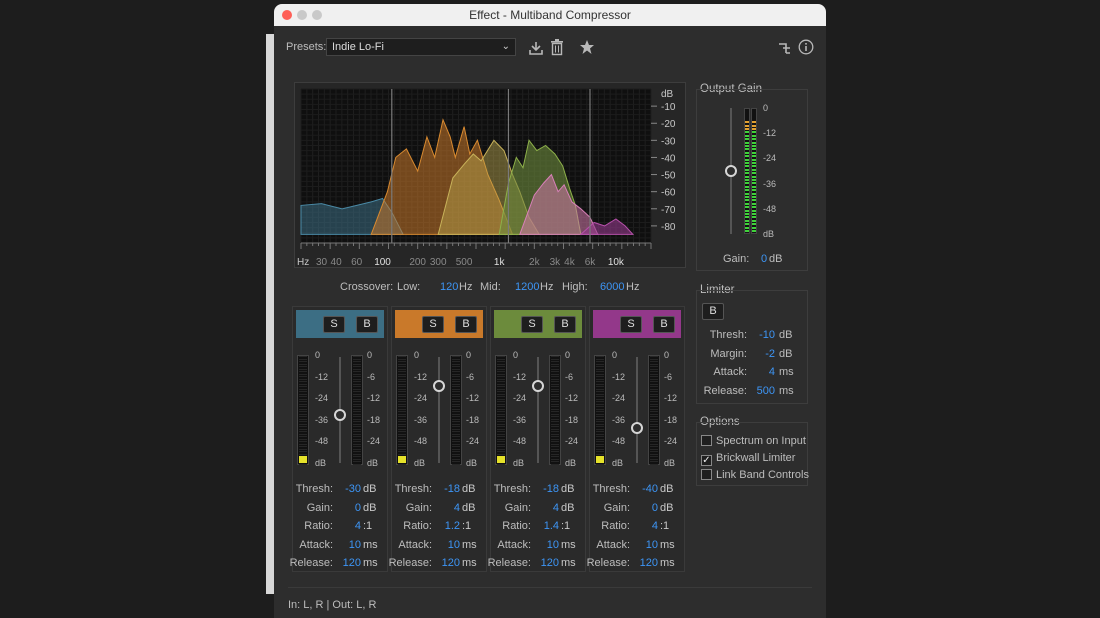  I want to click on band-gr-tick: dB, so click(472, 463).